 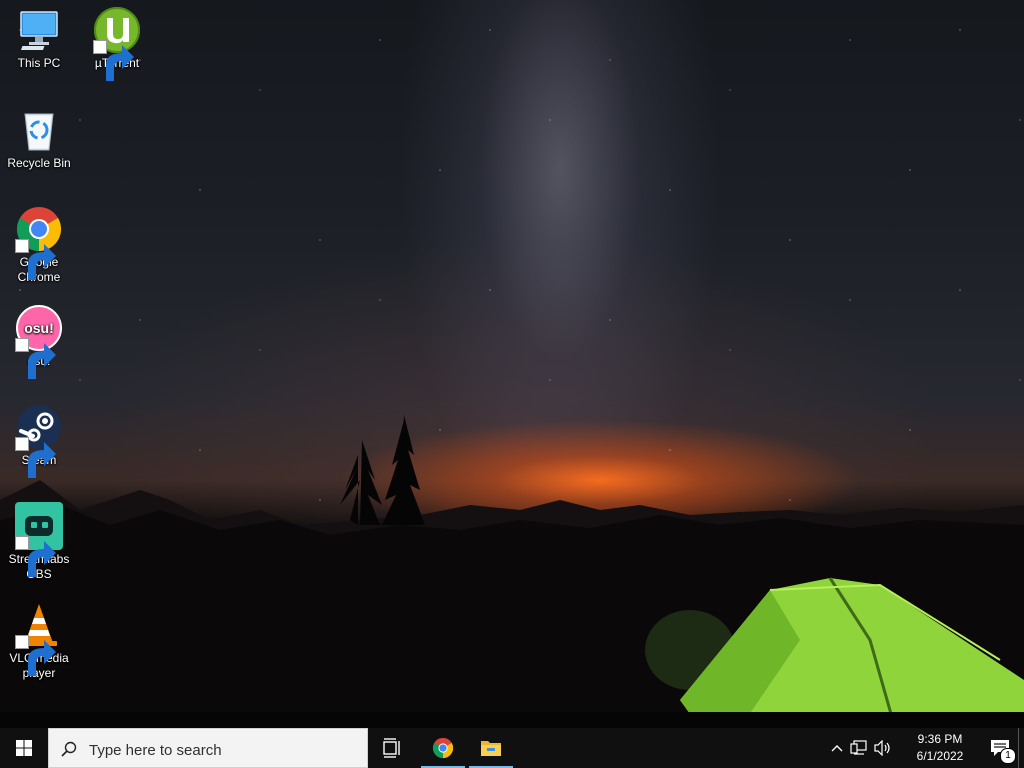 What do you see at coordinates (859, 748) in the screenshot?
I see `network-icon` at bounding box center [859, 748].